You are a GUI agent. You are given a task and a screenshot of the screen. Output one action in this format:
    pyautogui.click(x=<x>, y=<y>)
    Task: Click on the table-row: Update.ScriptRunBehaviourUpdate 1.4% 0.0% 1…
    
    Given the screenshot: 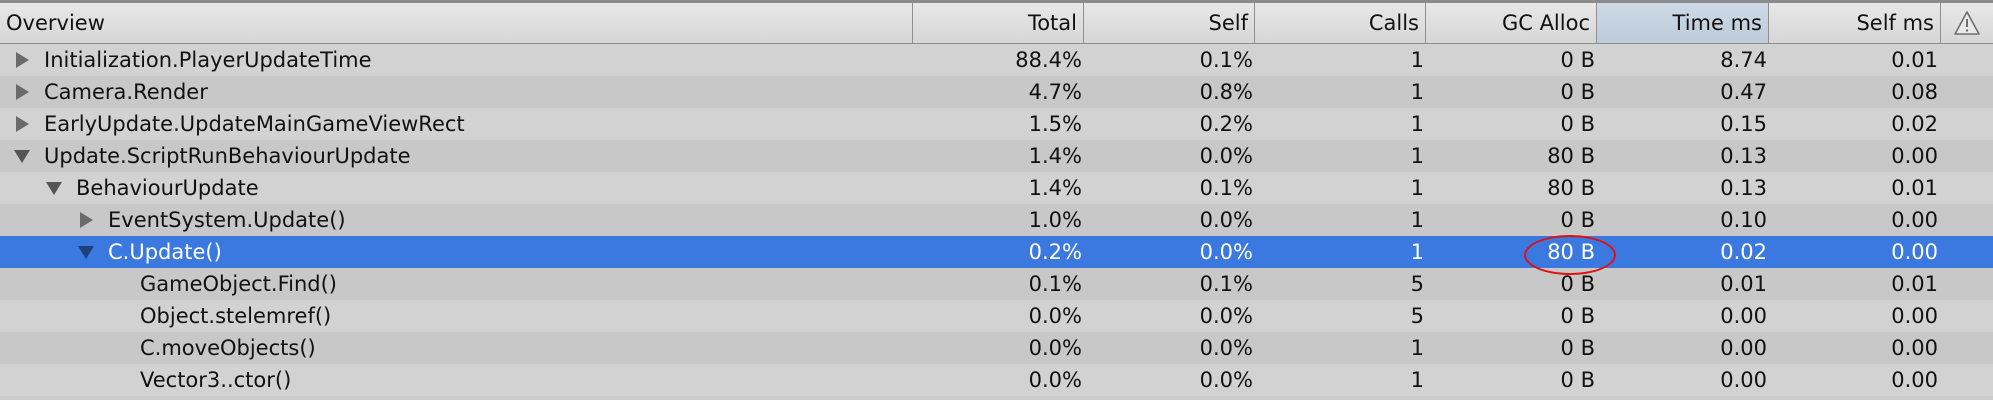 What is the action you would take?
    pyautogui.click(x=996, y=156)
    